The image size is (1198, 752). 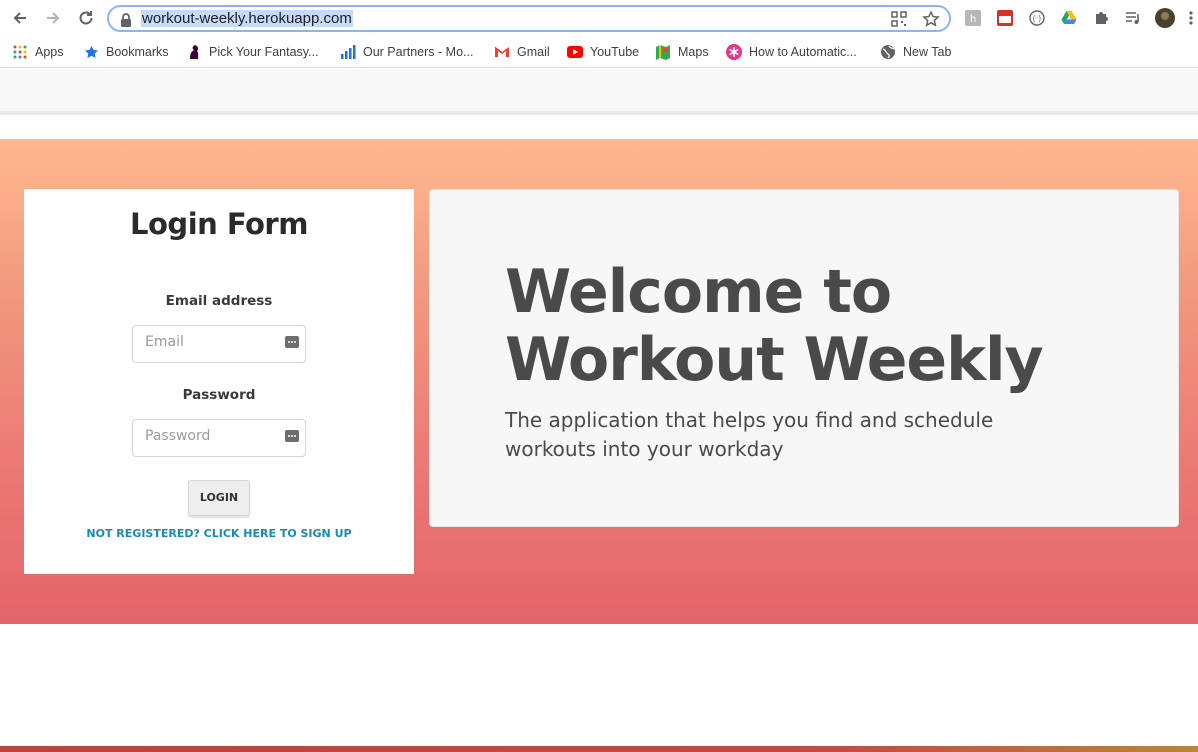 I want to click on password-field, so click(x=219, y=438).